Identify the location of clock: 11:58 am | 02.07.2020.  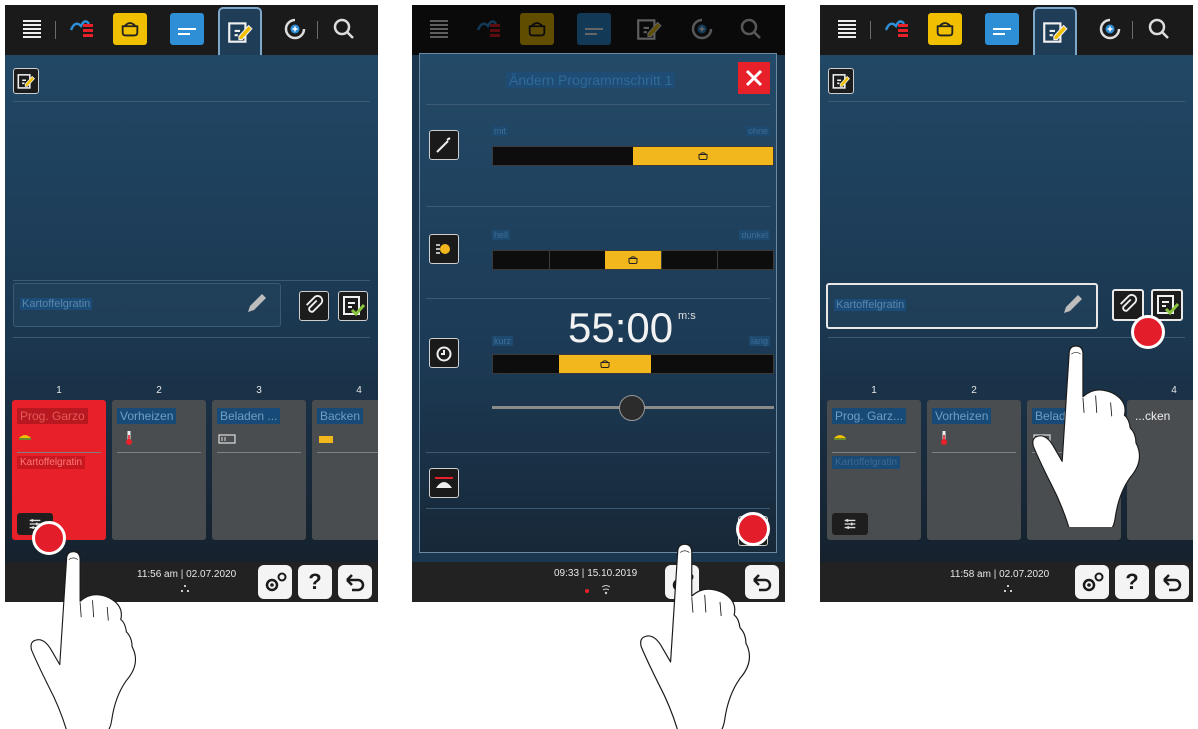
(1000, 574).